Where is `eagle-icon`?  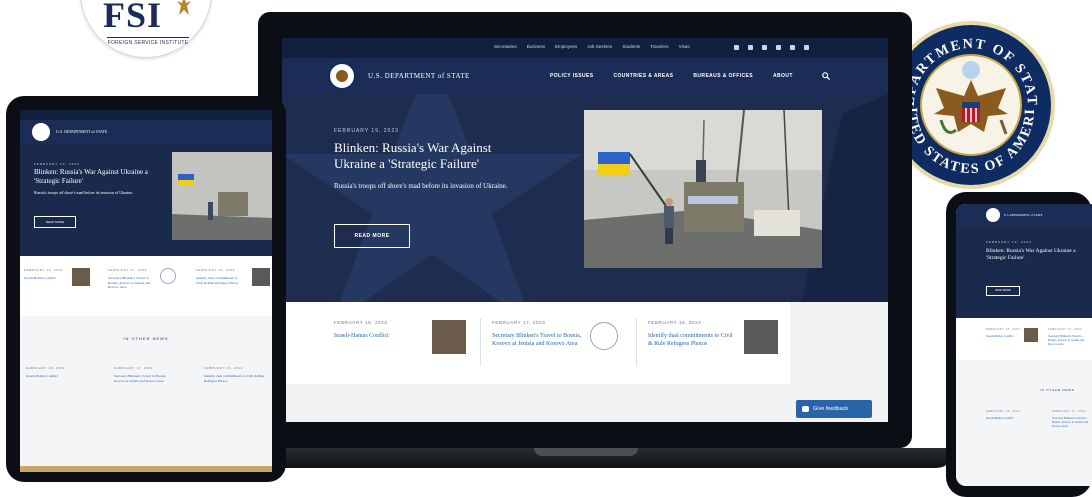
eagle-icon is located at coordinates (184, 7).